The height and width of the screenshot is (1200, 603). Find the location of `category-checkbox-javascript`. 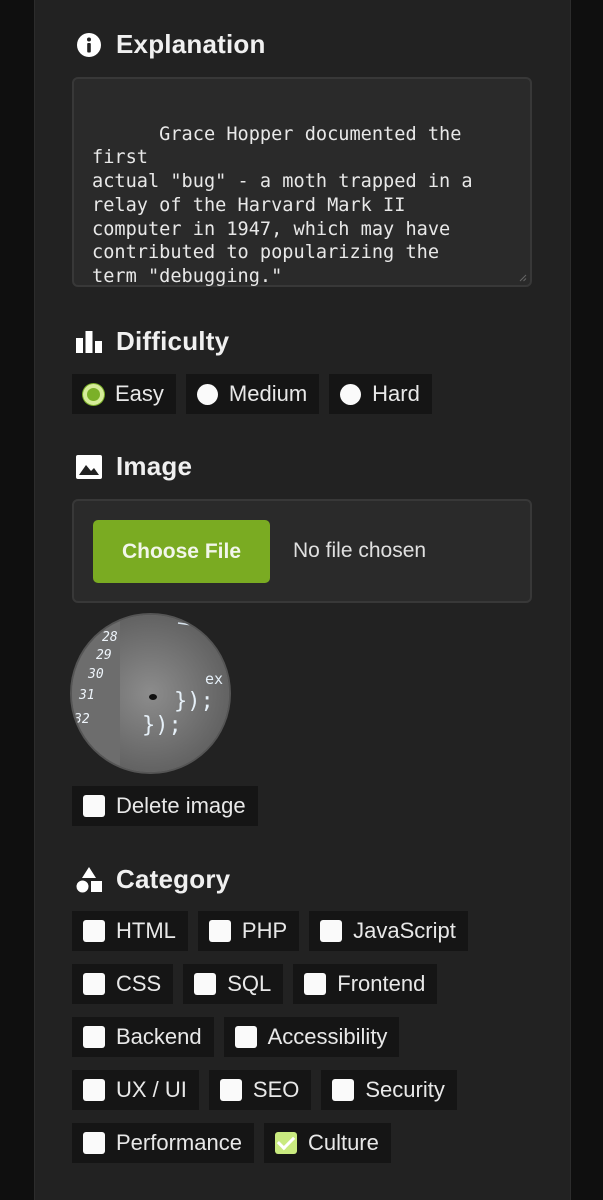

category-checkbox-javascript is located at coordinates (331, 931).